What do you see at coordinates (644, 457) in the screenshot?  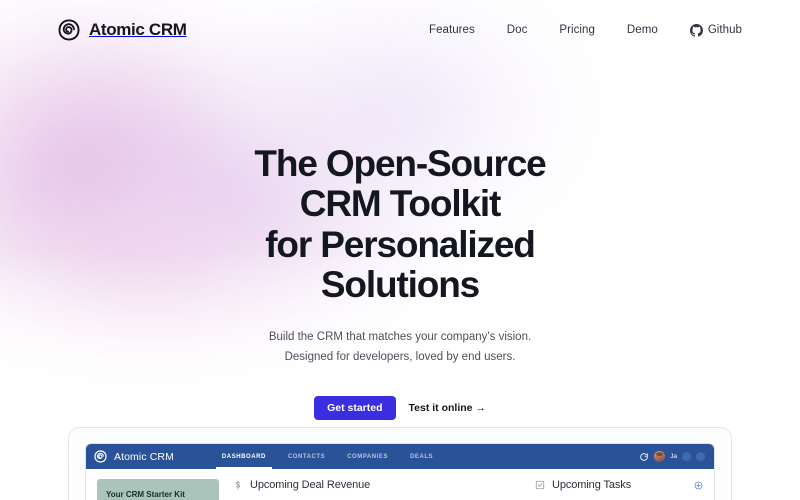 I see `refresh-icon` at bounding box center [644, 457].